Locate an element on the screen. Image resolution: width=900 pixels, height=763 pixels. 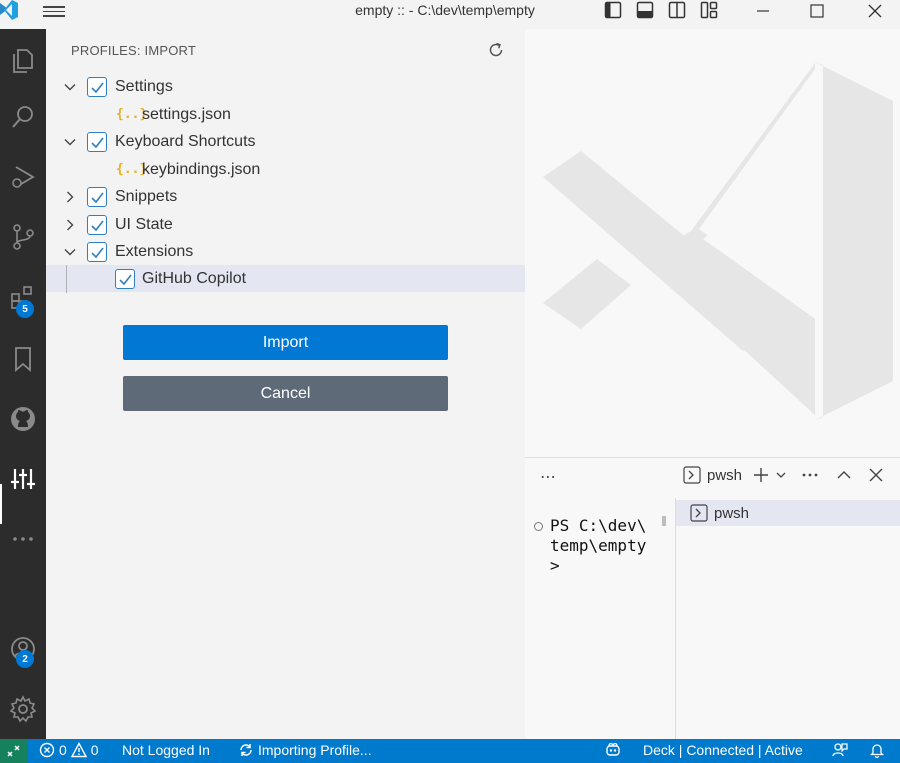
github-copilot-checkbox is located at coordinates (125, 278).